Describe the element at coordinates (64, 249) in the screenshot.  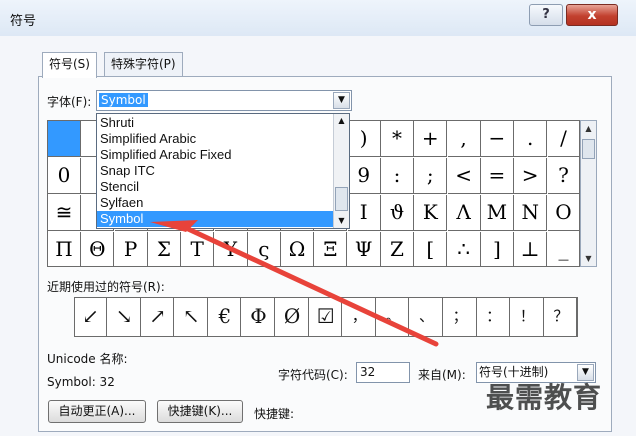
I see `symbol-cell: Π` at that location.